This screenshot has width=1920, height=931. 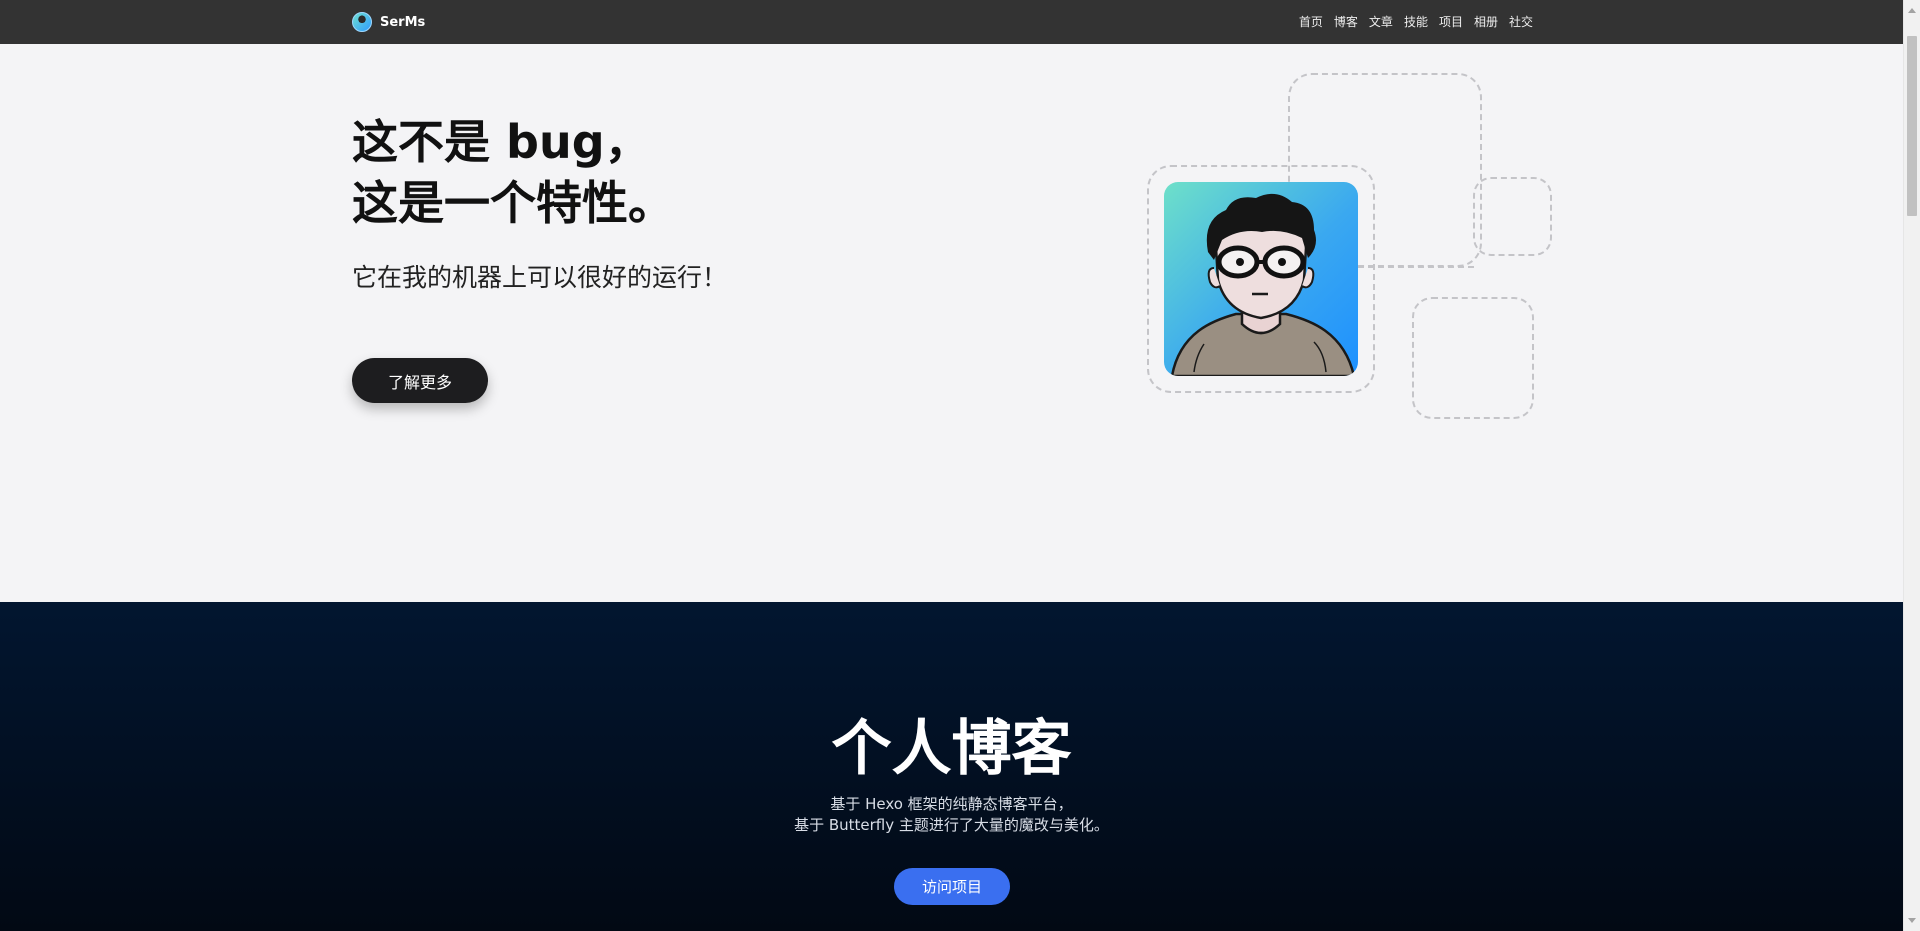 I want to click on scroll-thumb, so click(x=1912, y=126).